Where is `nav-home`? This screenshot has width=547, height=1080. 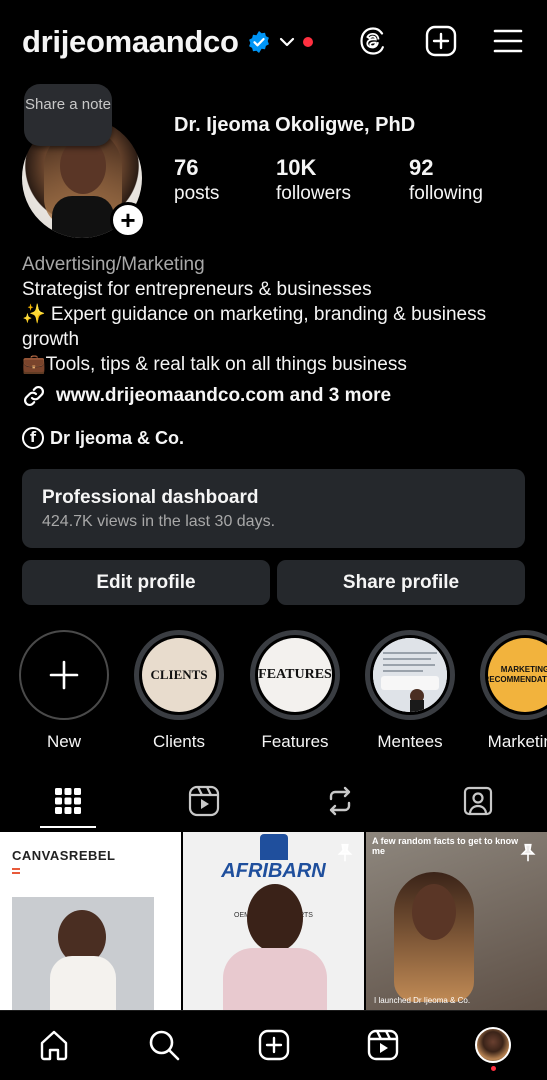
nav-home is located at coordinates (54, 1045).